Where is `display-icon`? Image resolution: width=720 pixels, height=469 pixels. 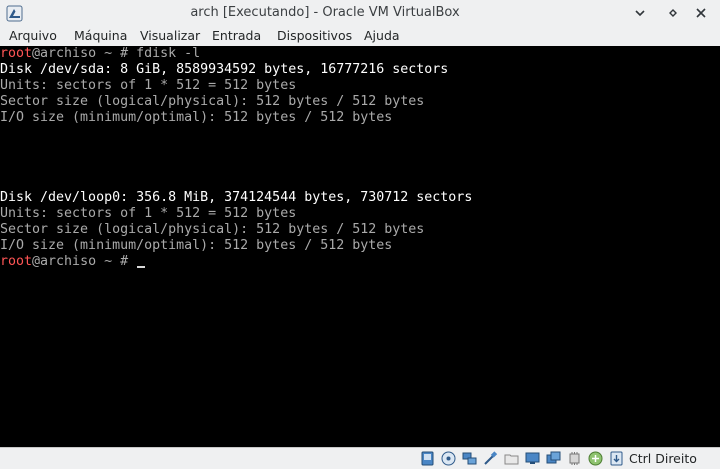 display-icon is located at coordinates (532, 458).